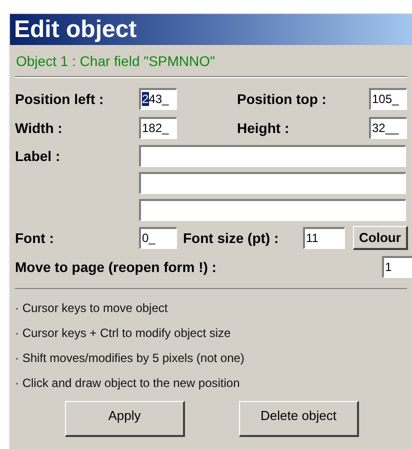 The width and height of the screenshot is (412, 449). I want to click on input-field: 182_, so click(158, 127).